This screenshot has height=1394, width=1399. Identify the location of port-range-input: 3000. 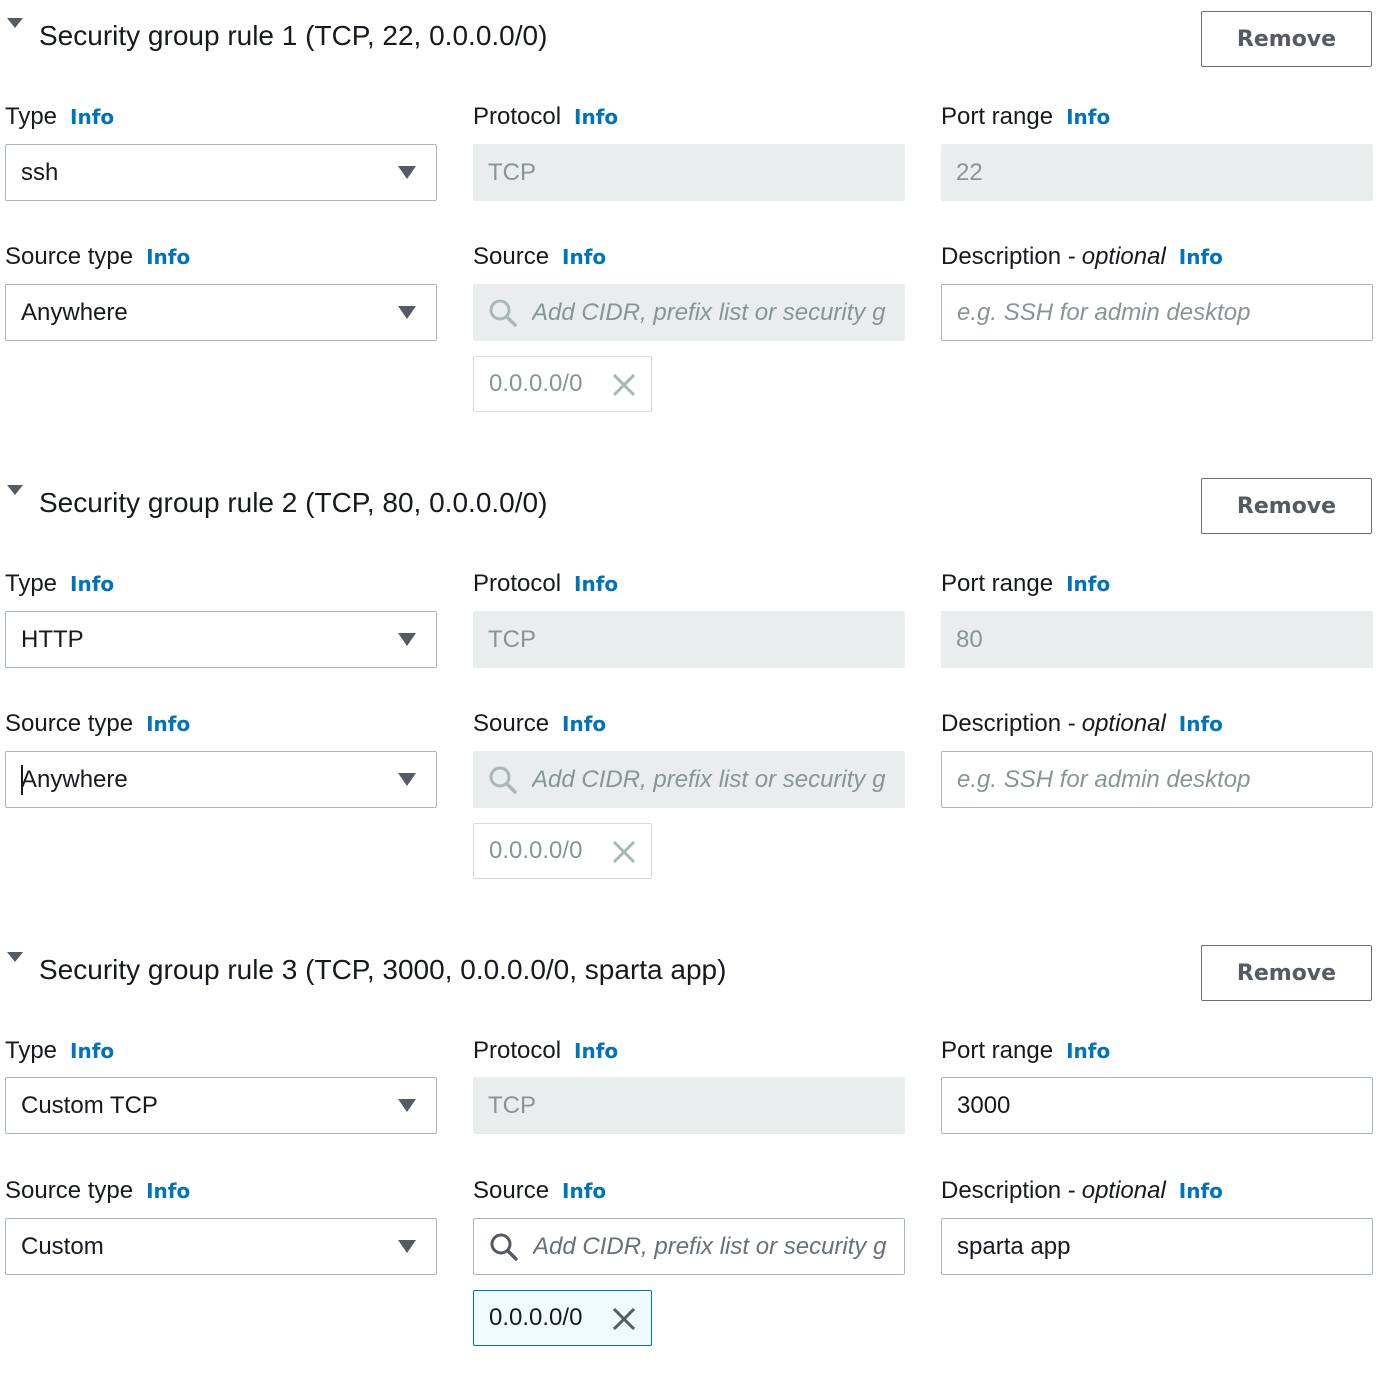
(1157, 1105).